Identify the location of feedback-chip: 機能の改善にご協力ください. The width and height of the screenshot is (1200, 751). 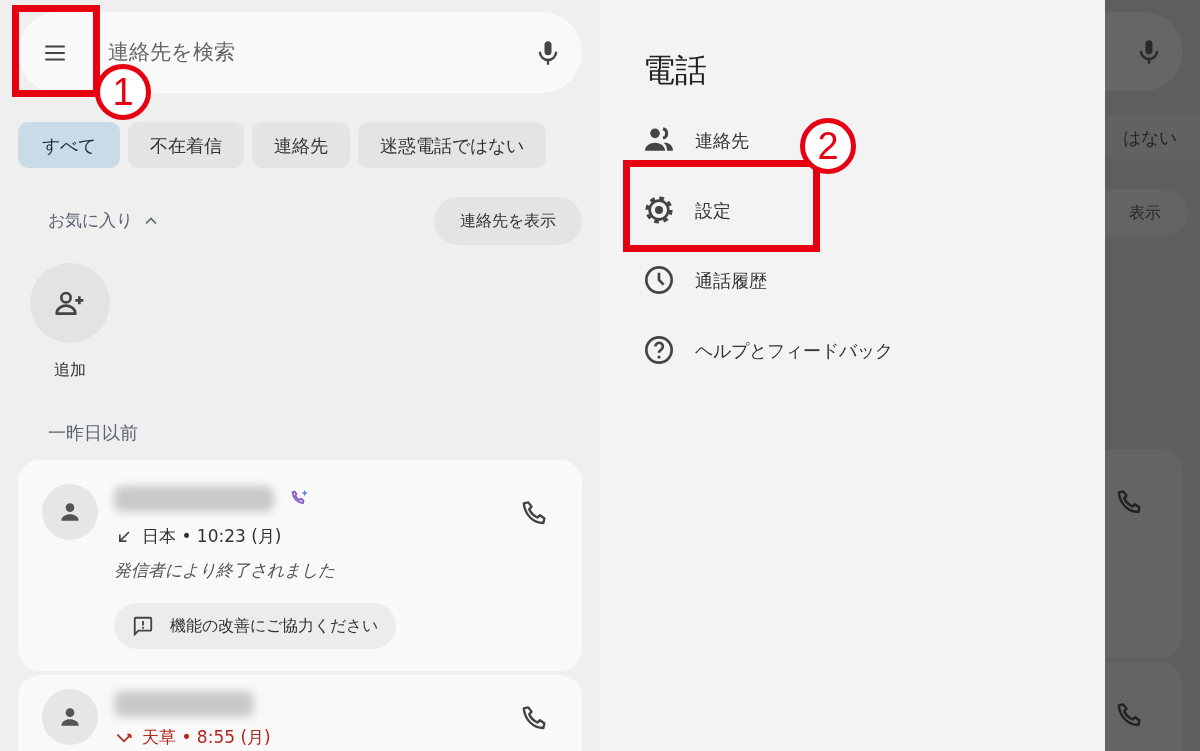
(255, 626).